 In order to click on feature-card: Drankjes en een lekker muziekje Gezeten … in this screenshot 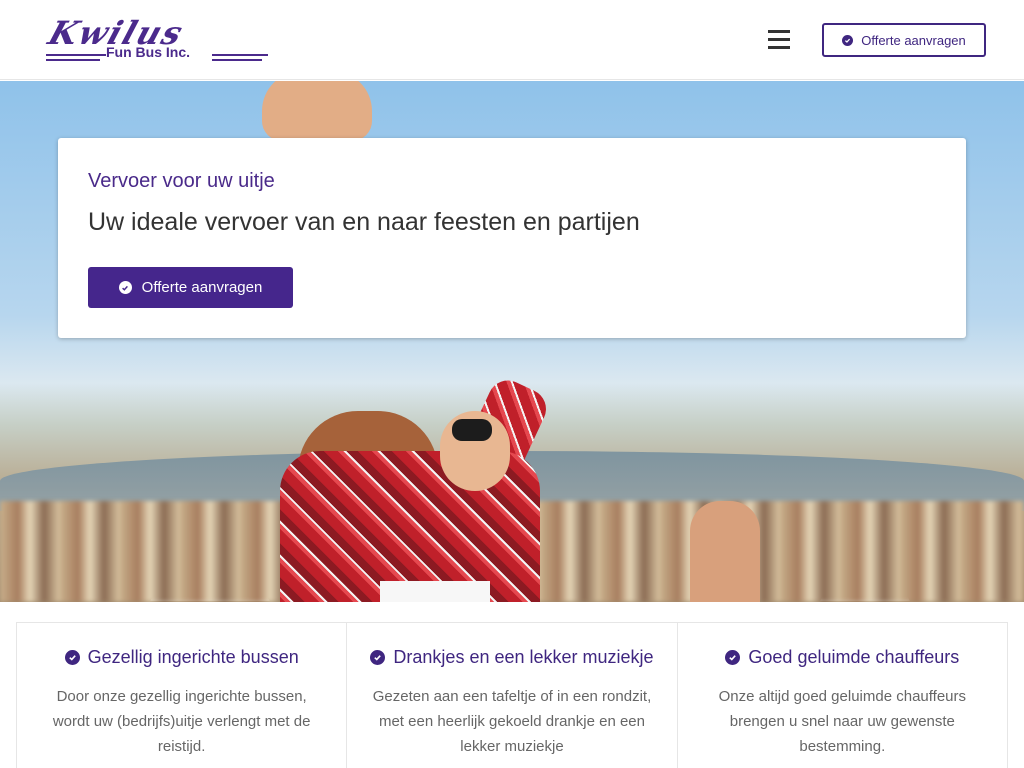, I will do `click(512, 695)`.